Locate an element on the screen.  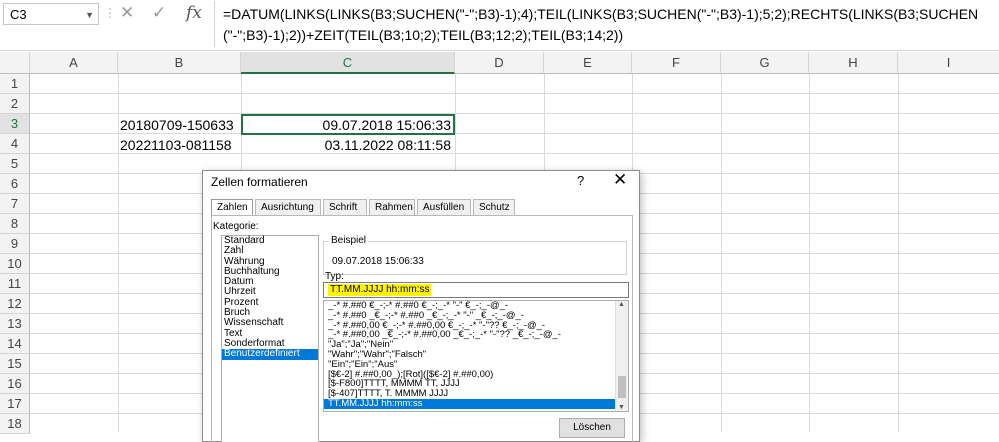
row-header-1: 1 is located at coordinates (15, 84).